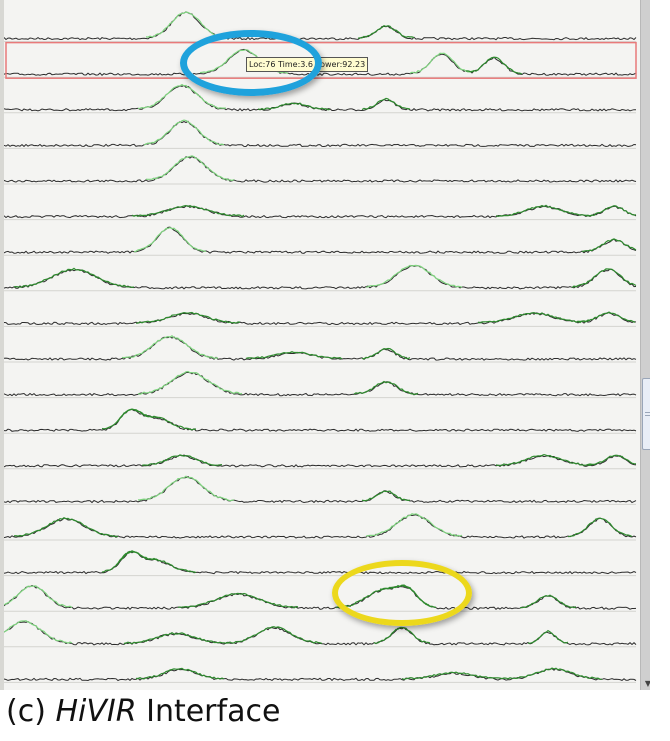 This screenshot has height=741, width=670. I want to click on scroll-down-arrow-icon: ▼, so click(646, 684).